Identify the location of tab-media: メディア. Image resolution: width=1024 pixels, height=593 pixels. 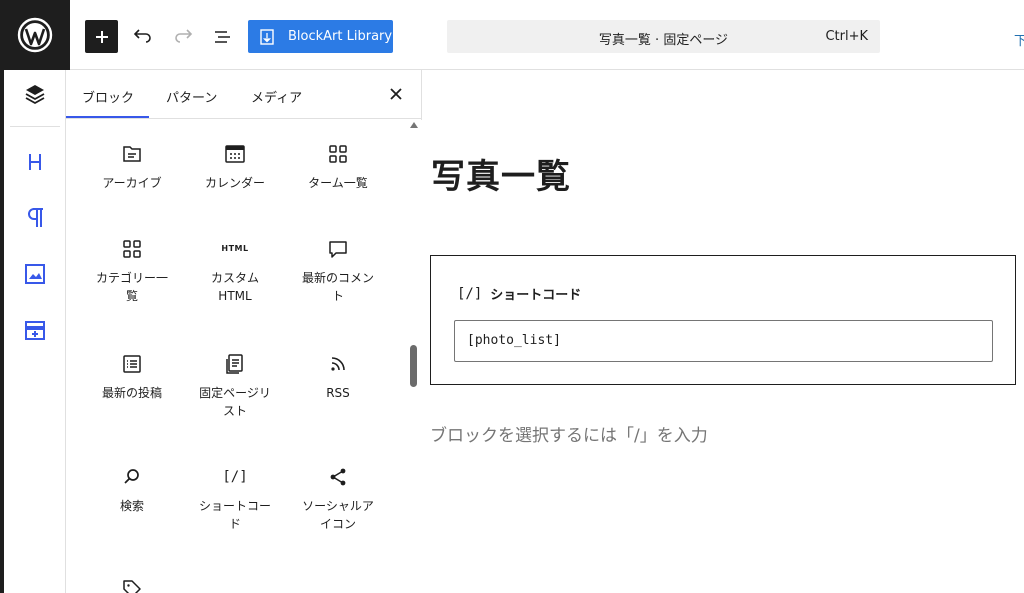
(276, 96).